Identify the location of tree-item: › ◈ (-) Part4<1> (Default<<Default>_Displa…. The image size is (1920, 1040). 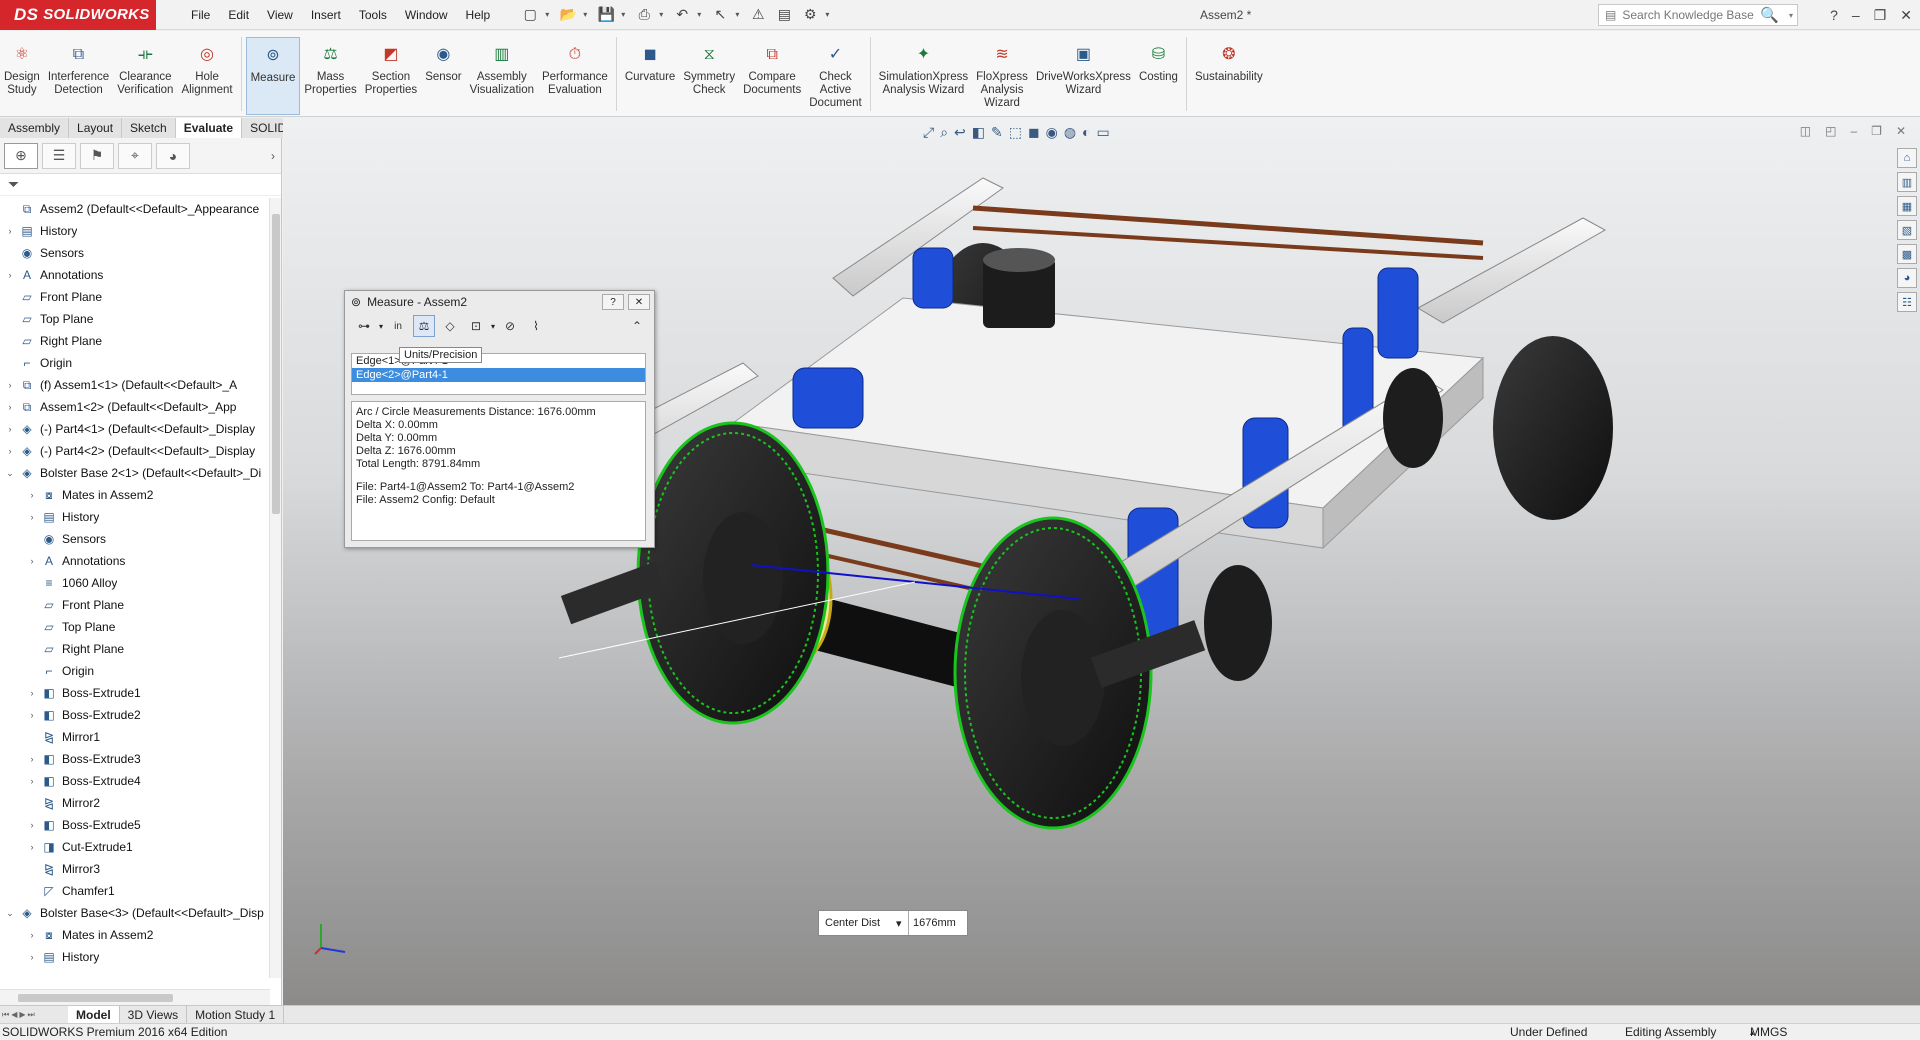
(135, 429).